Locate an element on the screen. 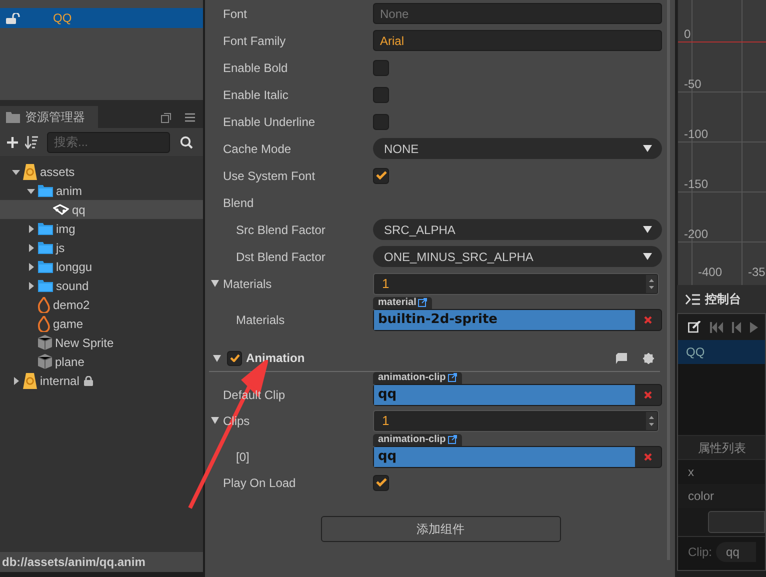  clip-field: qq is located at coordinates (736, 552).